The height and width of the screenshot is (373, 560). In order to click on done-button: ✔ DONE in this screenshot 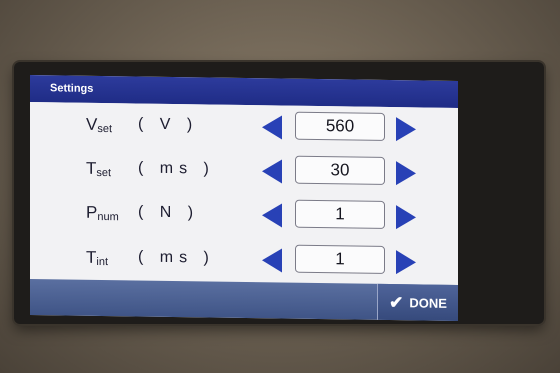, I will do `click(417, 302)`.